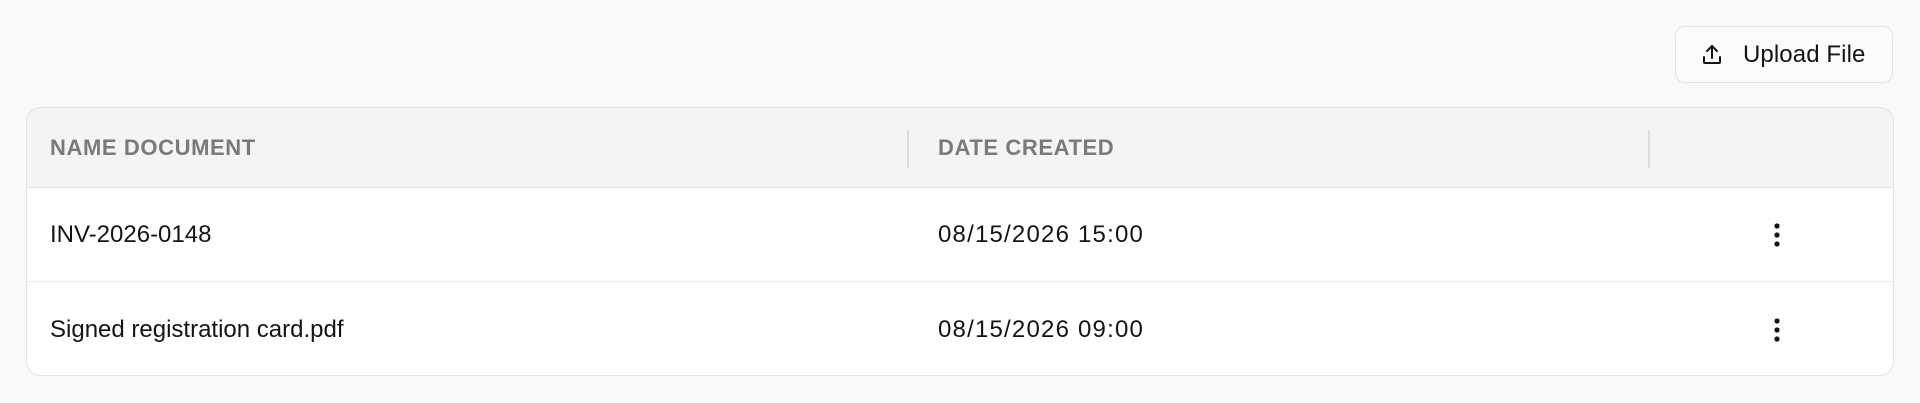 The height and width of the screenshot is (403, 1920). I want to click on column-header-date-created: DATE CREATED, so click(1026, 148).